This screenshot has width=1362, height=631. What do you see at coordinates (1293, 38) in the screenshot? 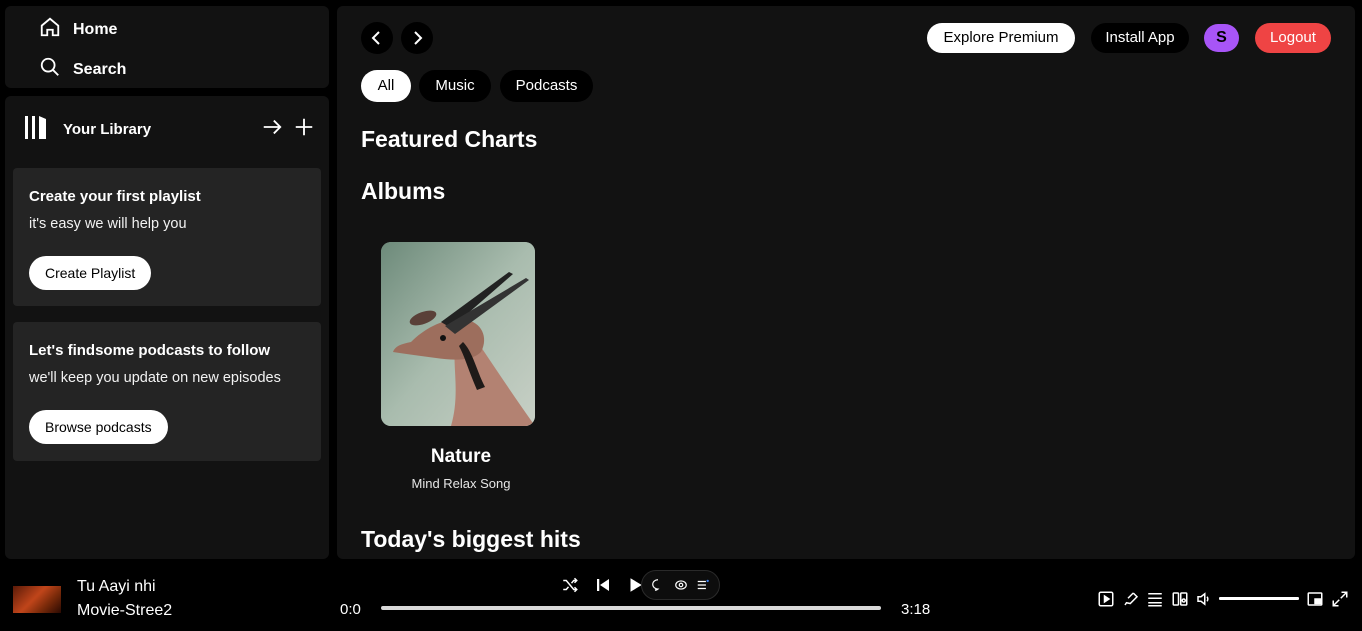
I see `logout-button: Logout` at bounding box center [1293, 38].